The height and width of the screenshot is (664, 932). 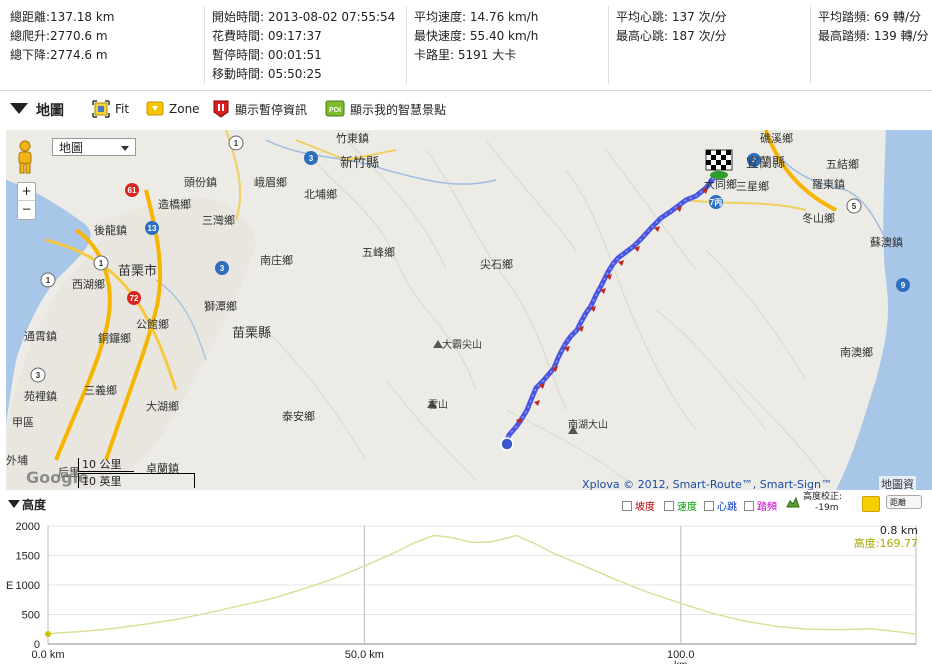 What do you see at coordinates (720, 184) in the screenshot?
I see `map-label: 大同鄉` at bounding box center [720, 184].